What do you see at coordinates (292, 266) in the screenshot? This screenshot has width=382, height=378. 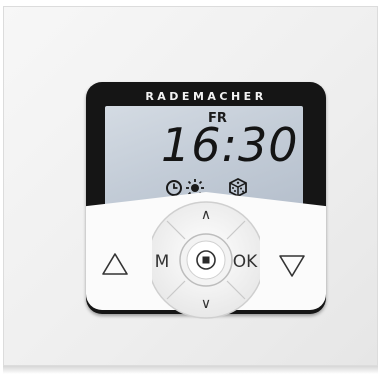 I see `close-button` at bounding box center [292, 266].